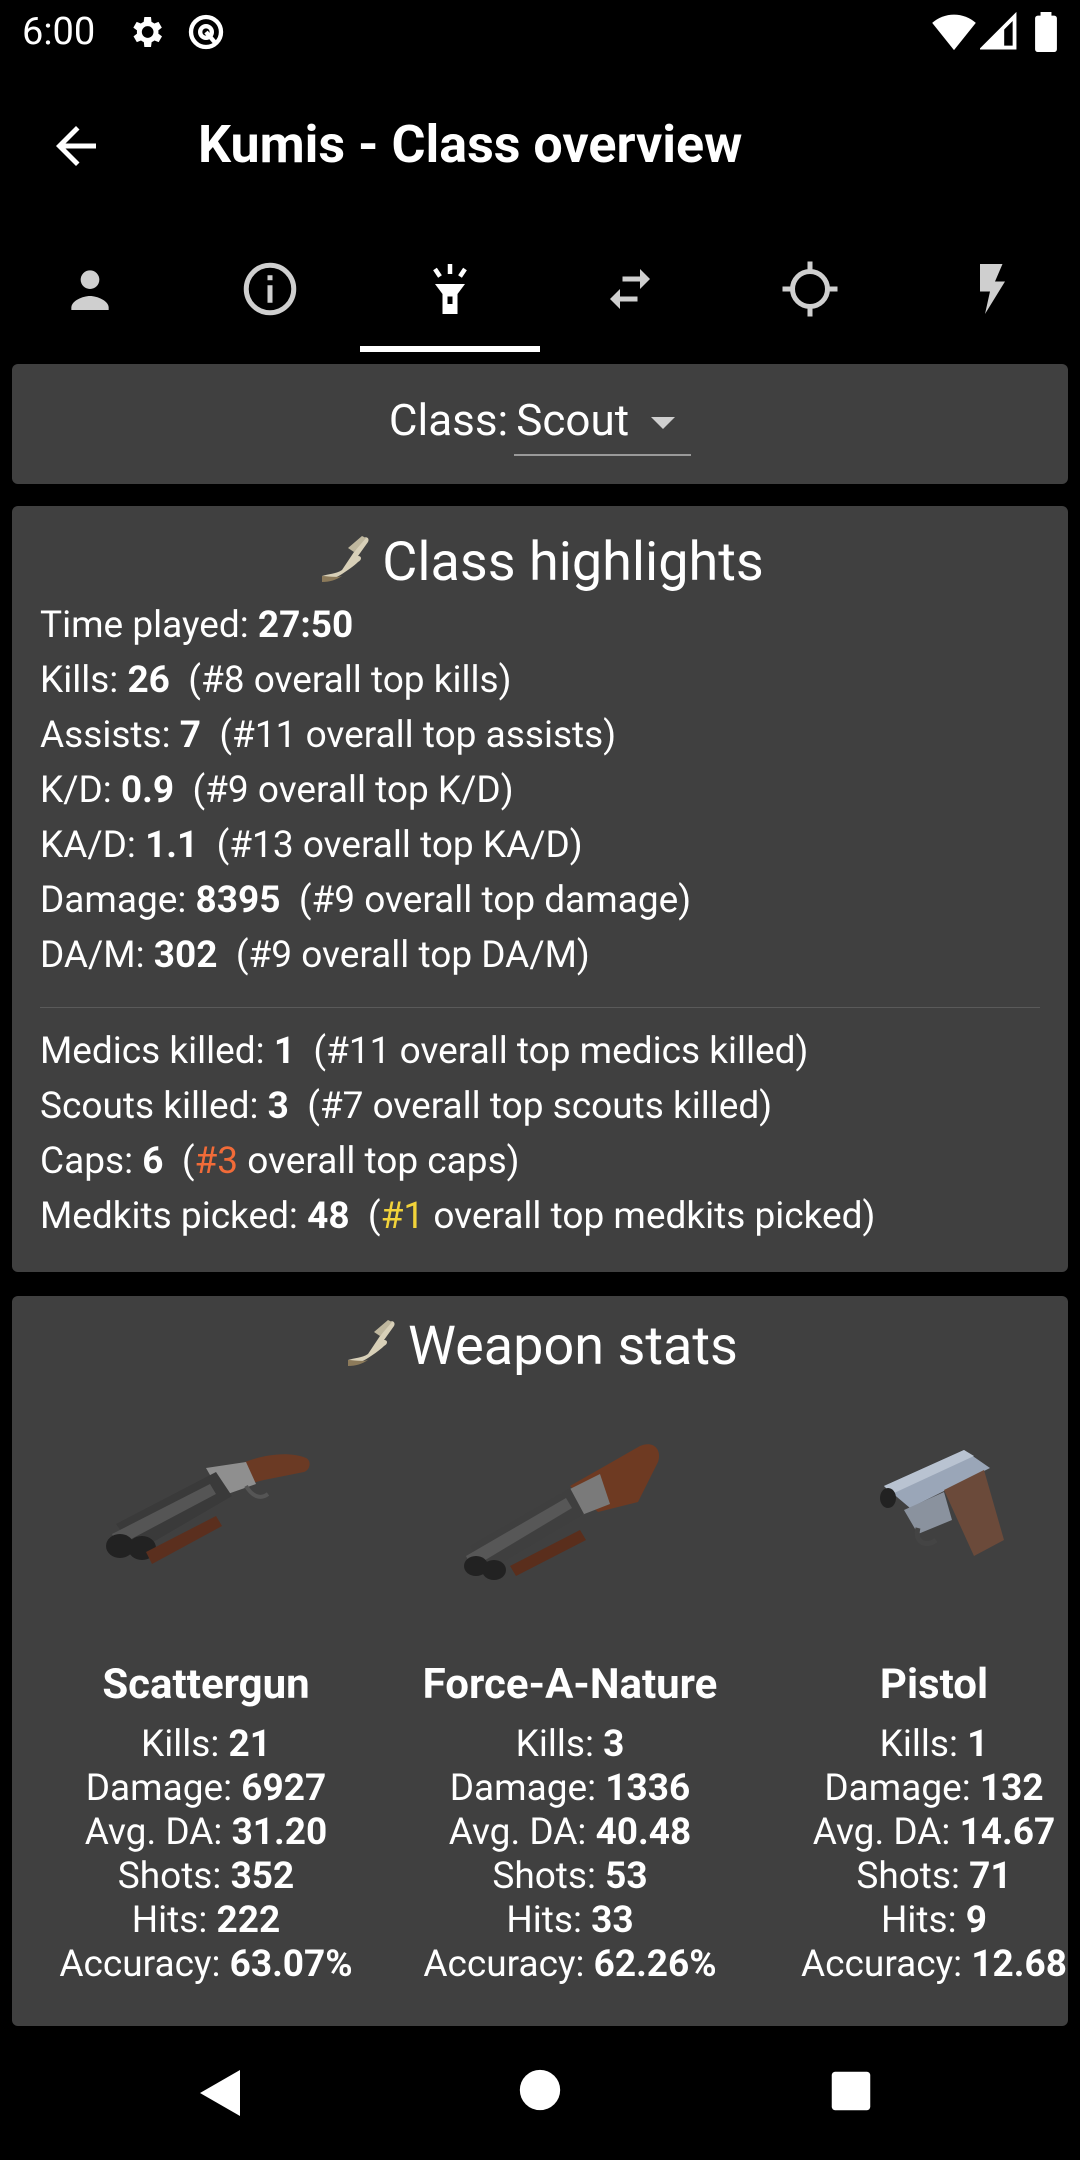  Describe the element at coordinates (153, 1161) in the screenshot. I see `caps-value: 6` at that location.